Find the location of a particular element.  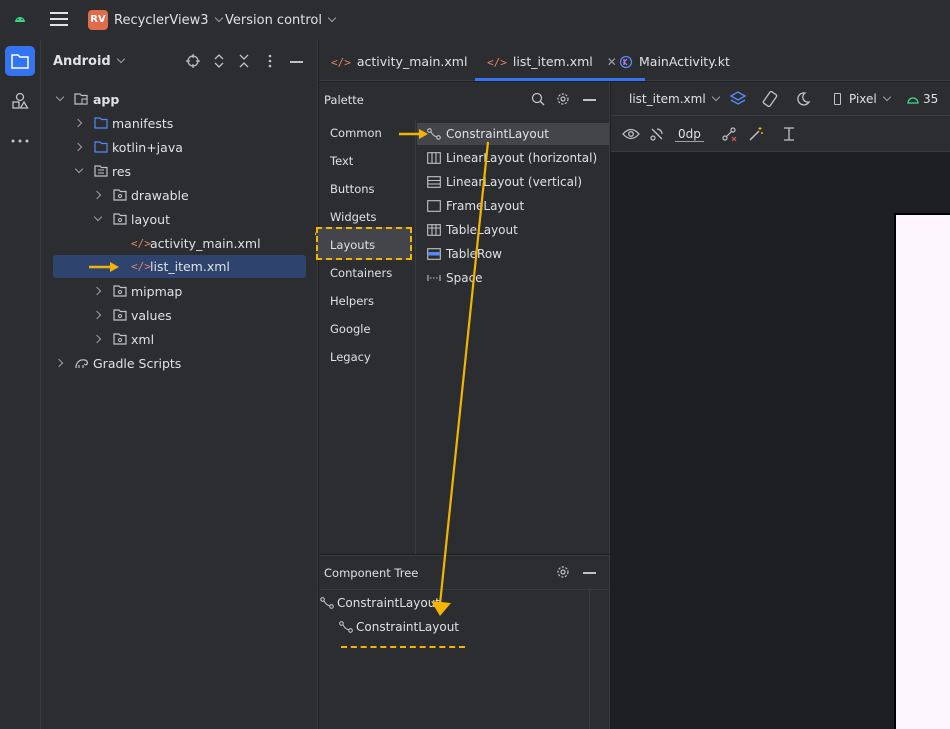

device-preview is located at coordinates (922, 471).